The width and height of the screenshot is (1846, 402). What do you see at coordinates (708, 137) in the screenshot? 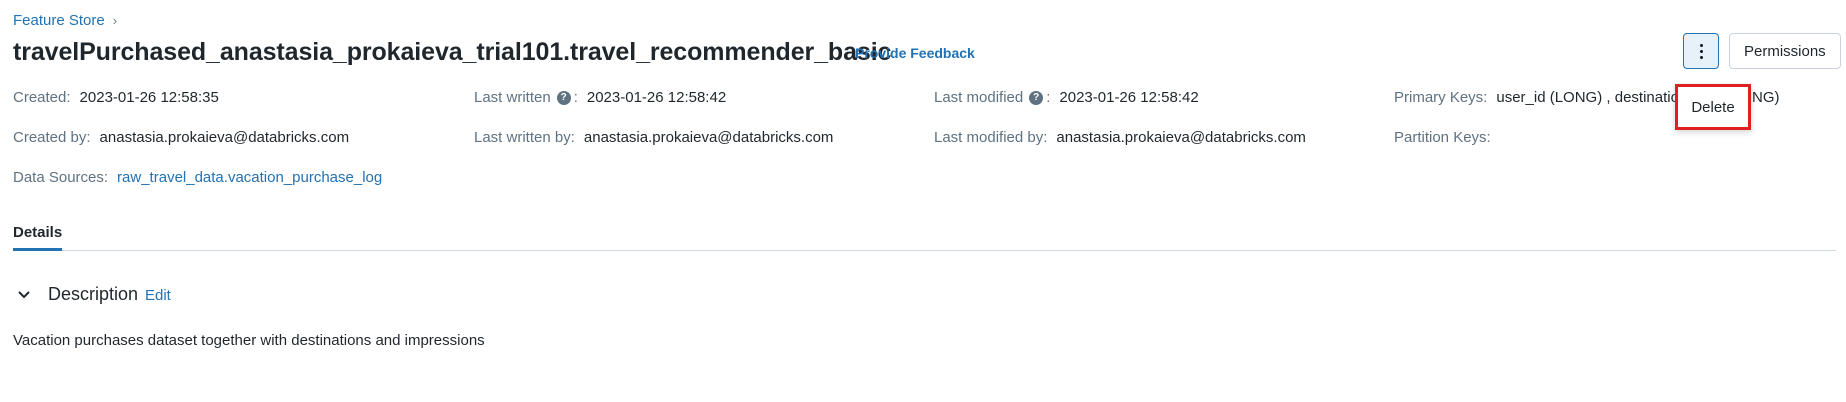
I see `meta-last-written-by-value: anastasia.prokaieva@databricks.com` at bounding box center [708, 137].